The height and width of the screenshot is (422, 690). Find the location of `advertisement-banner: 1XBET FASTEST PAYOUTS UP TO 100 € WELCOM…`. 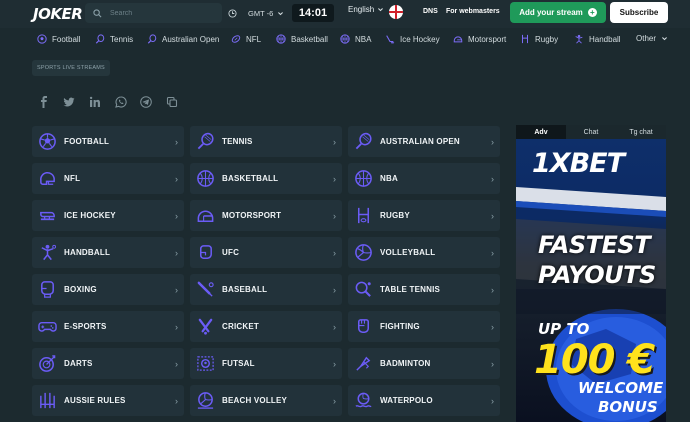

advertisement-banner: 1XBET FASTEST PAYOUTS UP TO 100 € WELCOM… is located at coordinates (591, 280).